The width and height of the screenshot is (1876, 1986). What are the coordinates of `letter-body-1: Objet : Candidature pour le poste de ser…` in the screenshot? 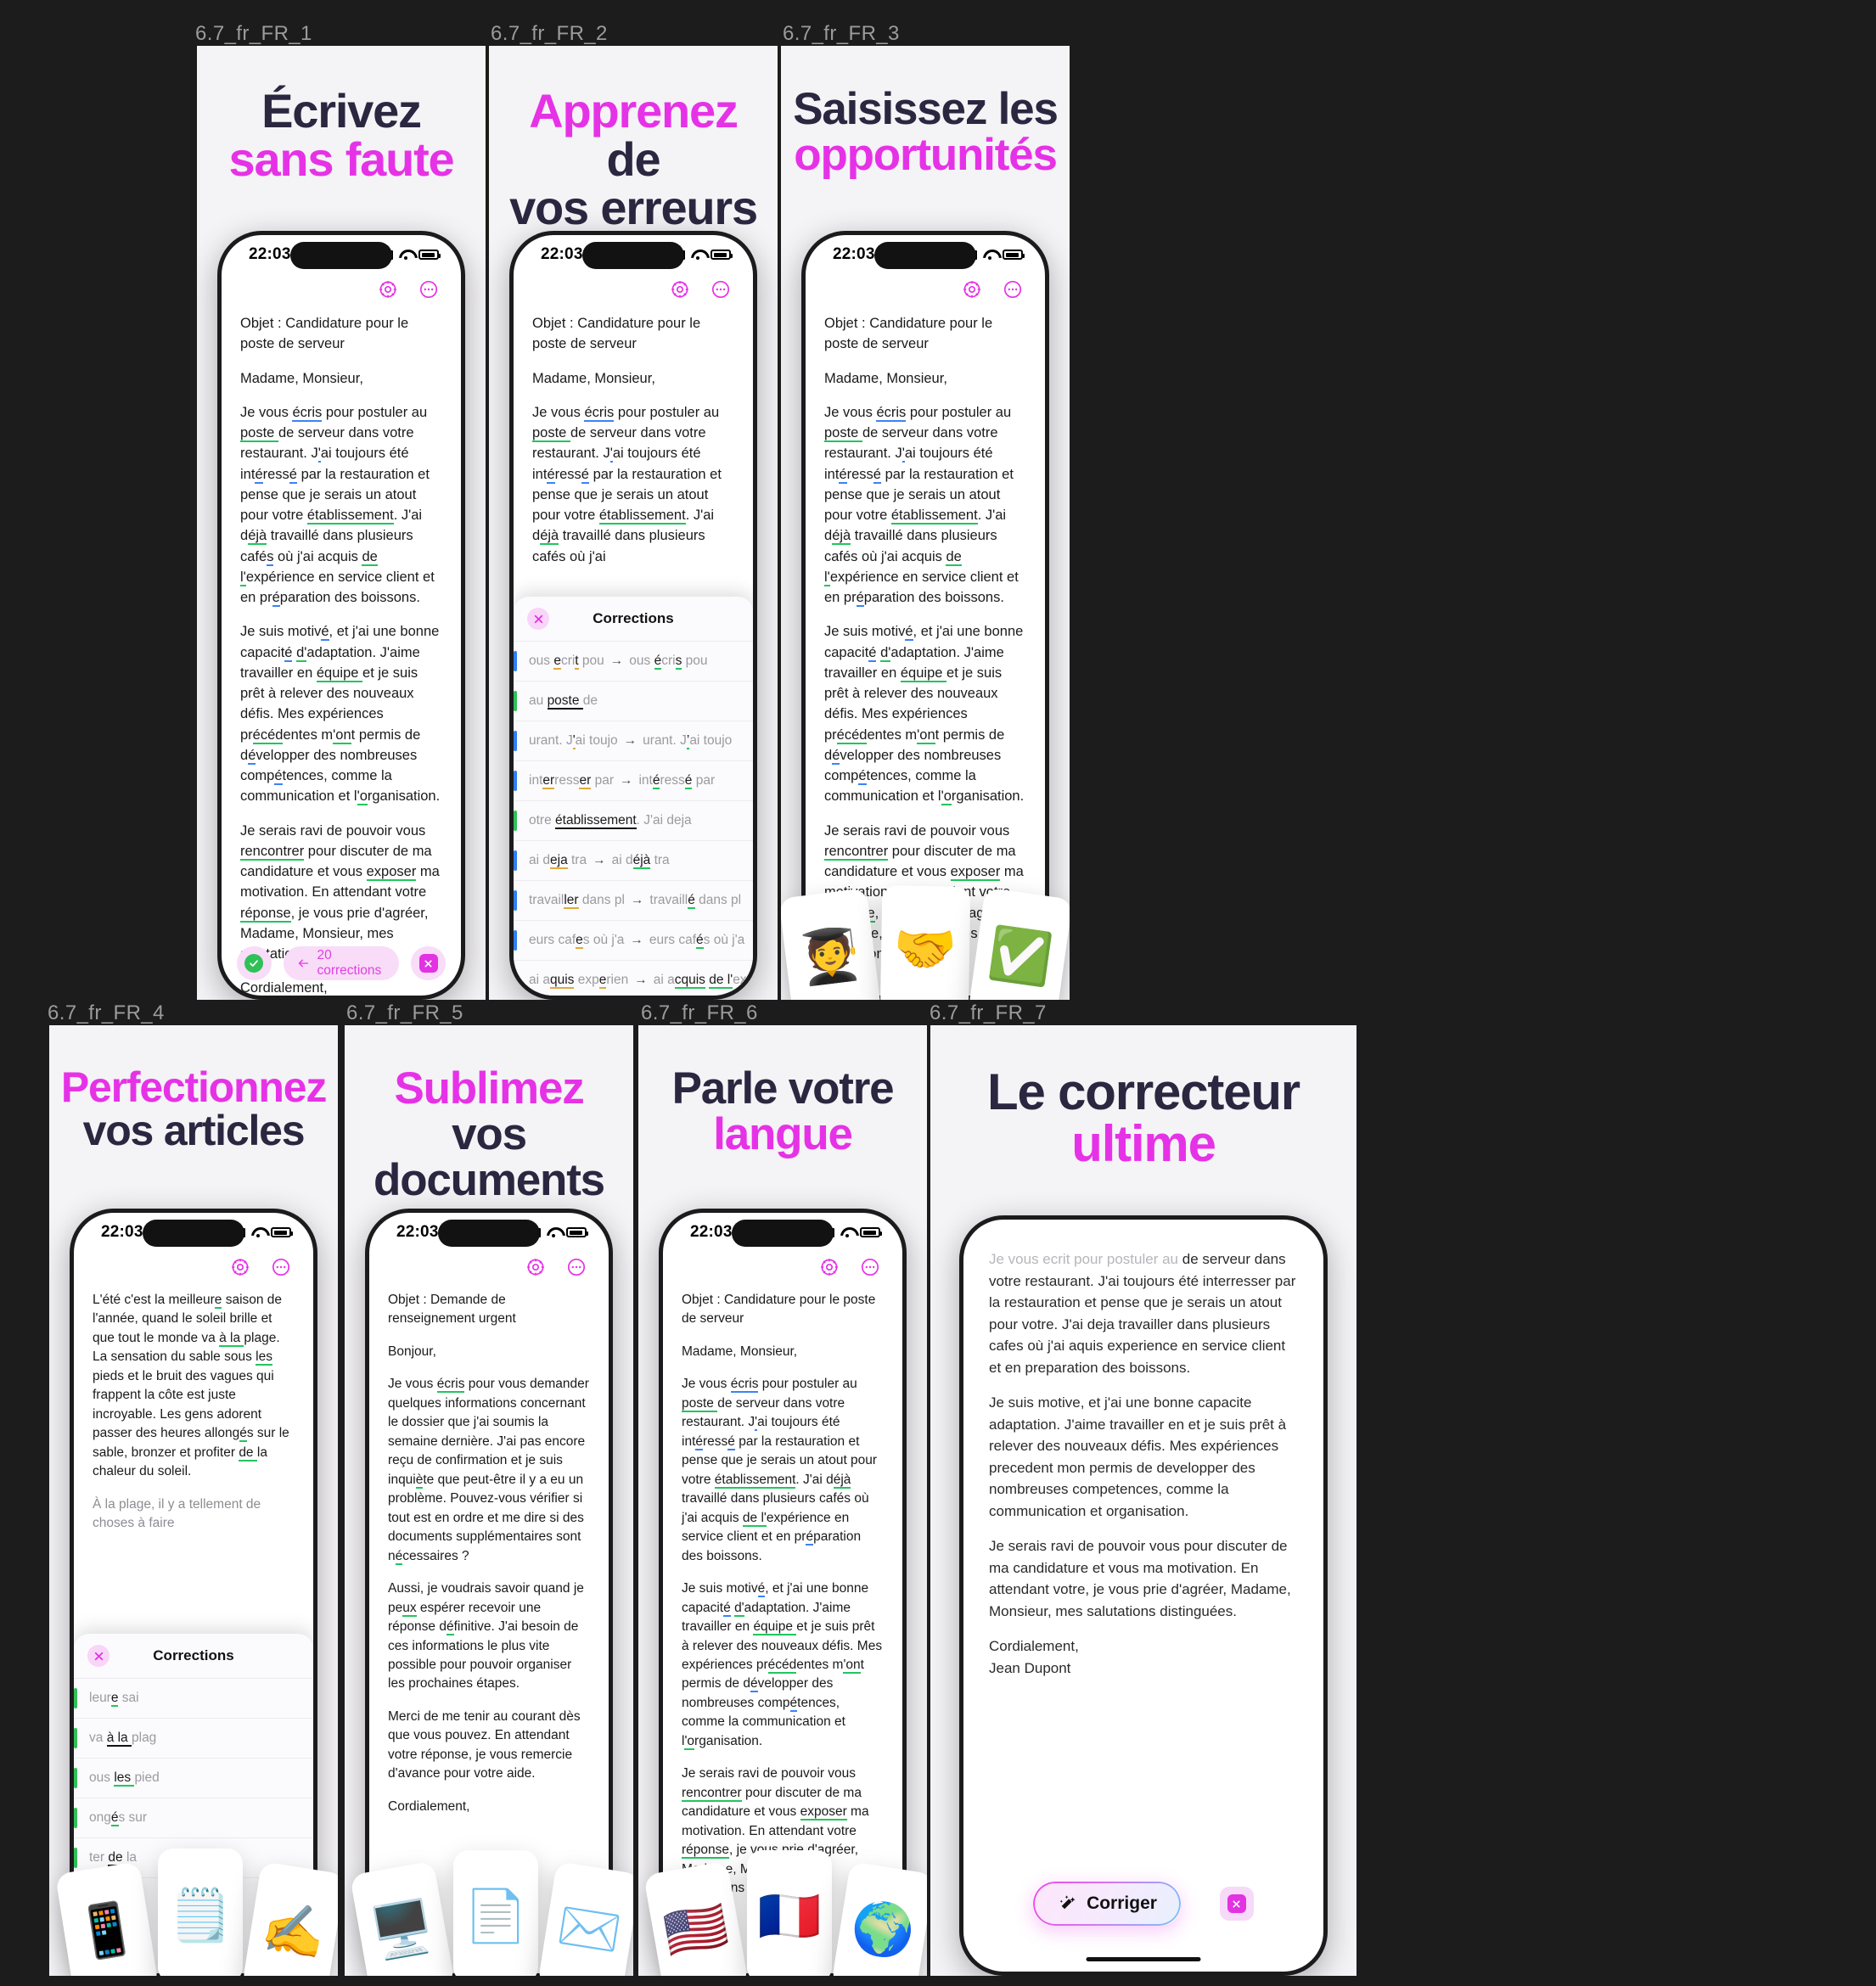 It's located at (341, 648).